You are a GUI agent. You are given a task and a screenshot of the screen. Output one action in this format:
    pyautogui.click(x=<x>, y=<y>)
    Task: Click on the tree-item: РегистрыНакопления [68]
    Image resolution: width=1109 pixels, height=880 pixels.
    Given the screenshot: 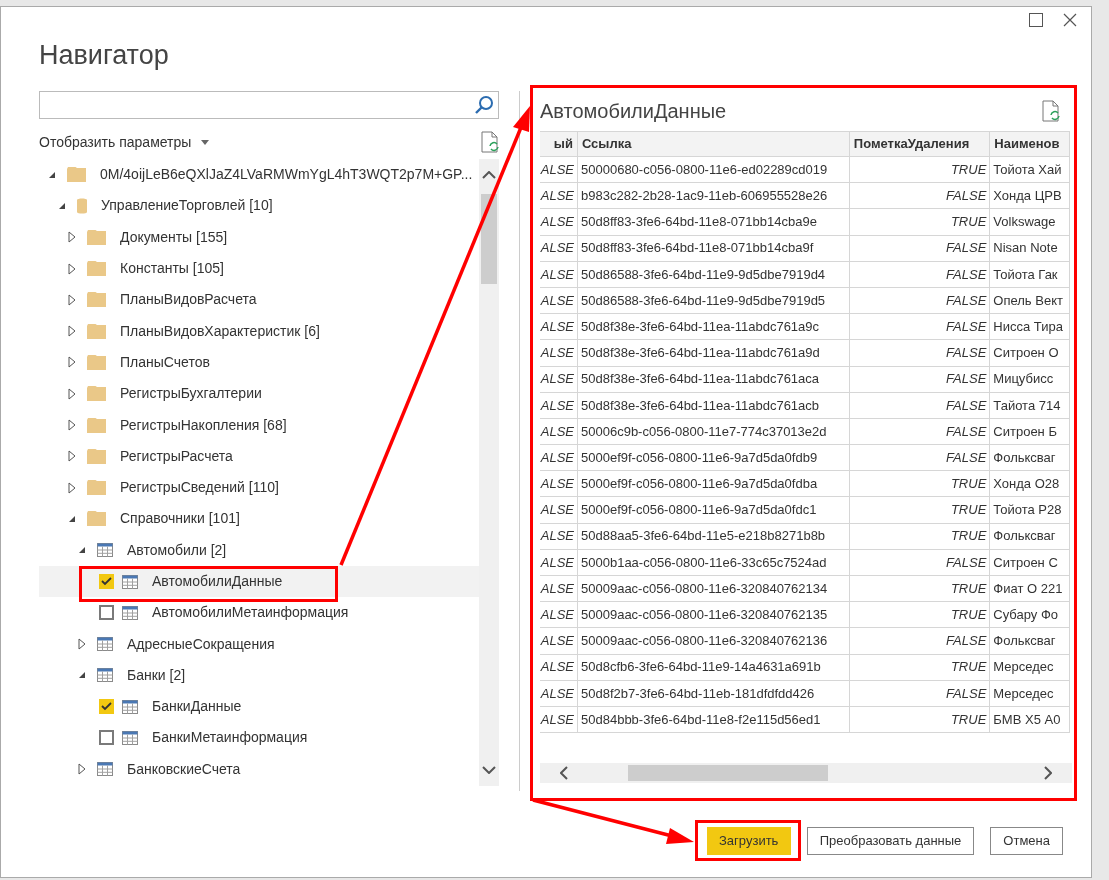 What is the action you would take?
    pyautogui.click(x=259, y=425)
    